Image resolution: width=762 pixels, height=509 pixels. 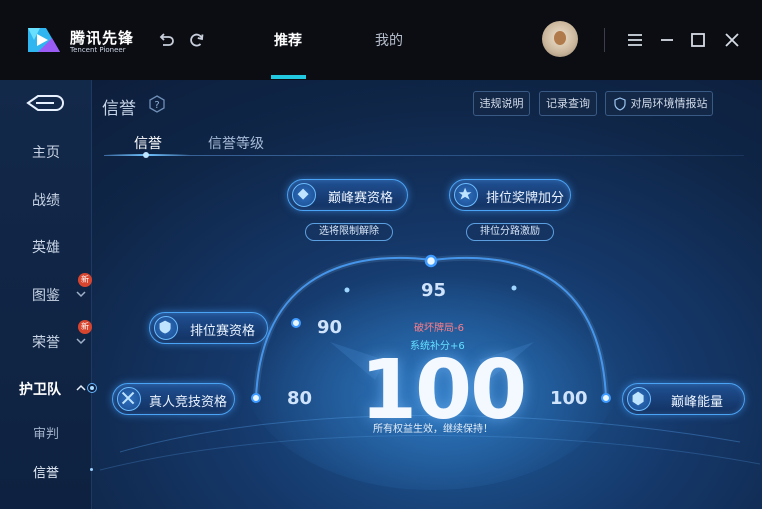 What do you see at coordinates (683, 399) in the screenshot?
I see `peak-energy-button: 巅峰能量` at bounding box center [683, 399].